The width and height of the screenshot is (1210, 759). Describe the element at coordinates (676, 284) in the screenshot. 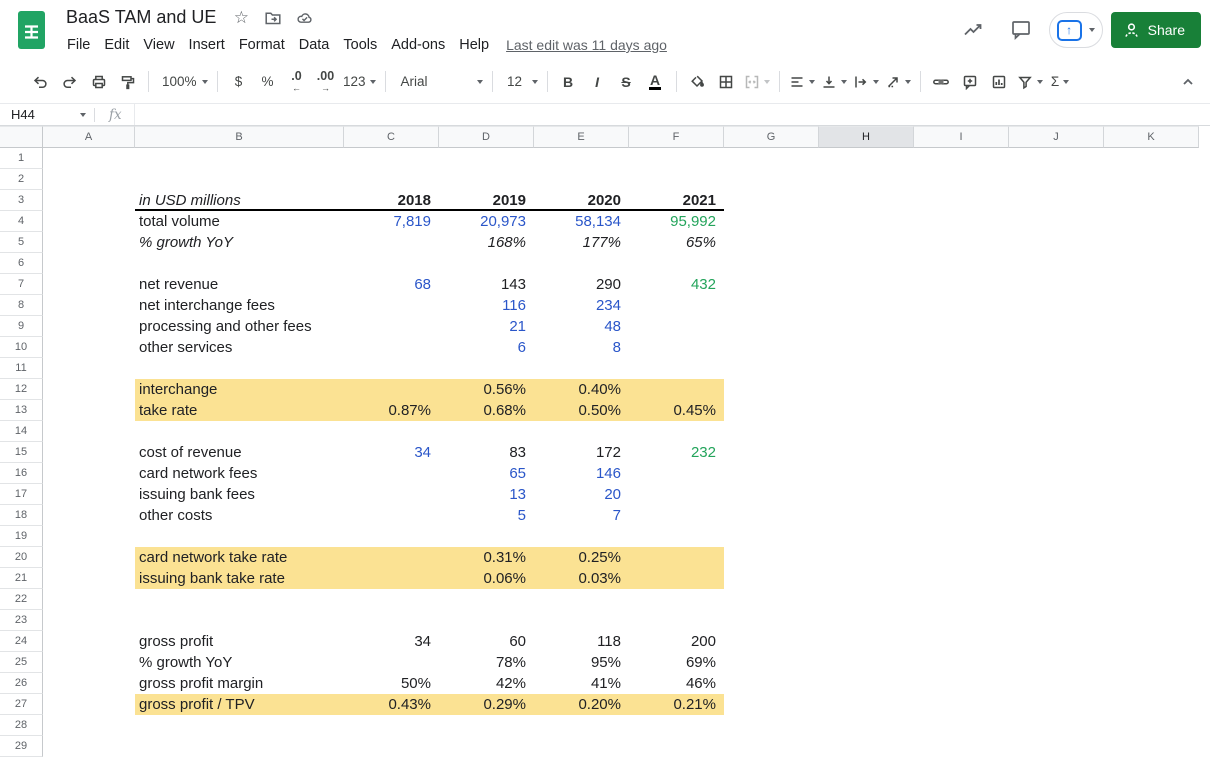

I see `cell-F7: 432` at that location.